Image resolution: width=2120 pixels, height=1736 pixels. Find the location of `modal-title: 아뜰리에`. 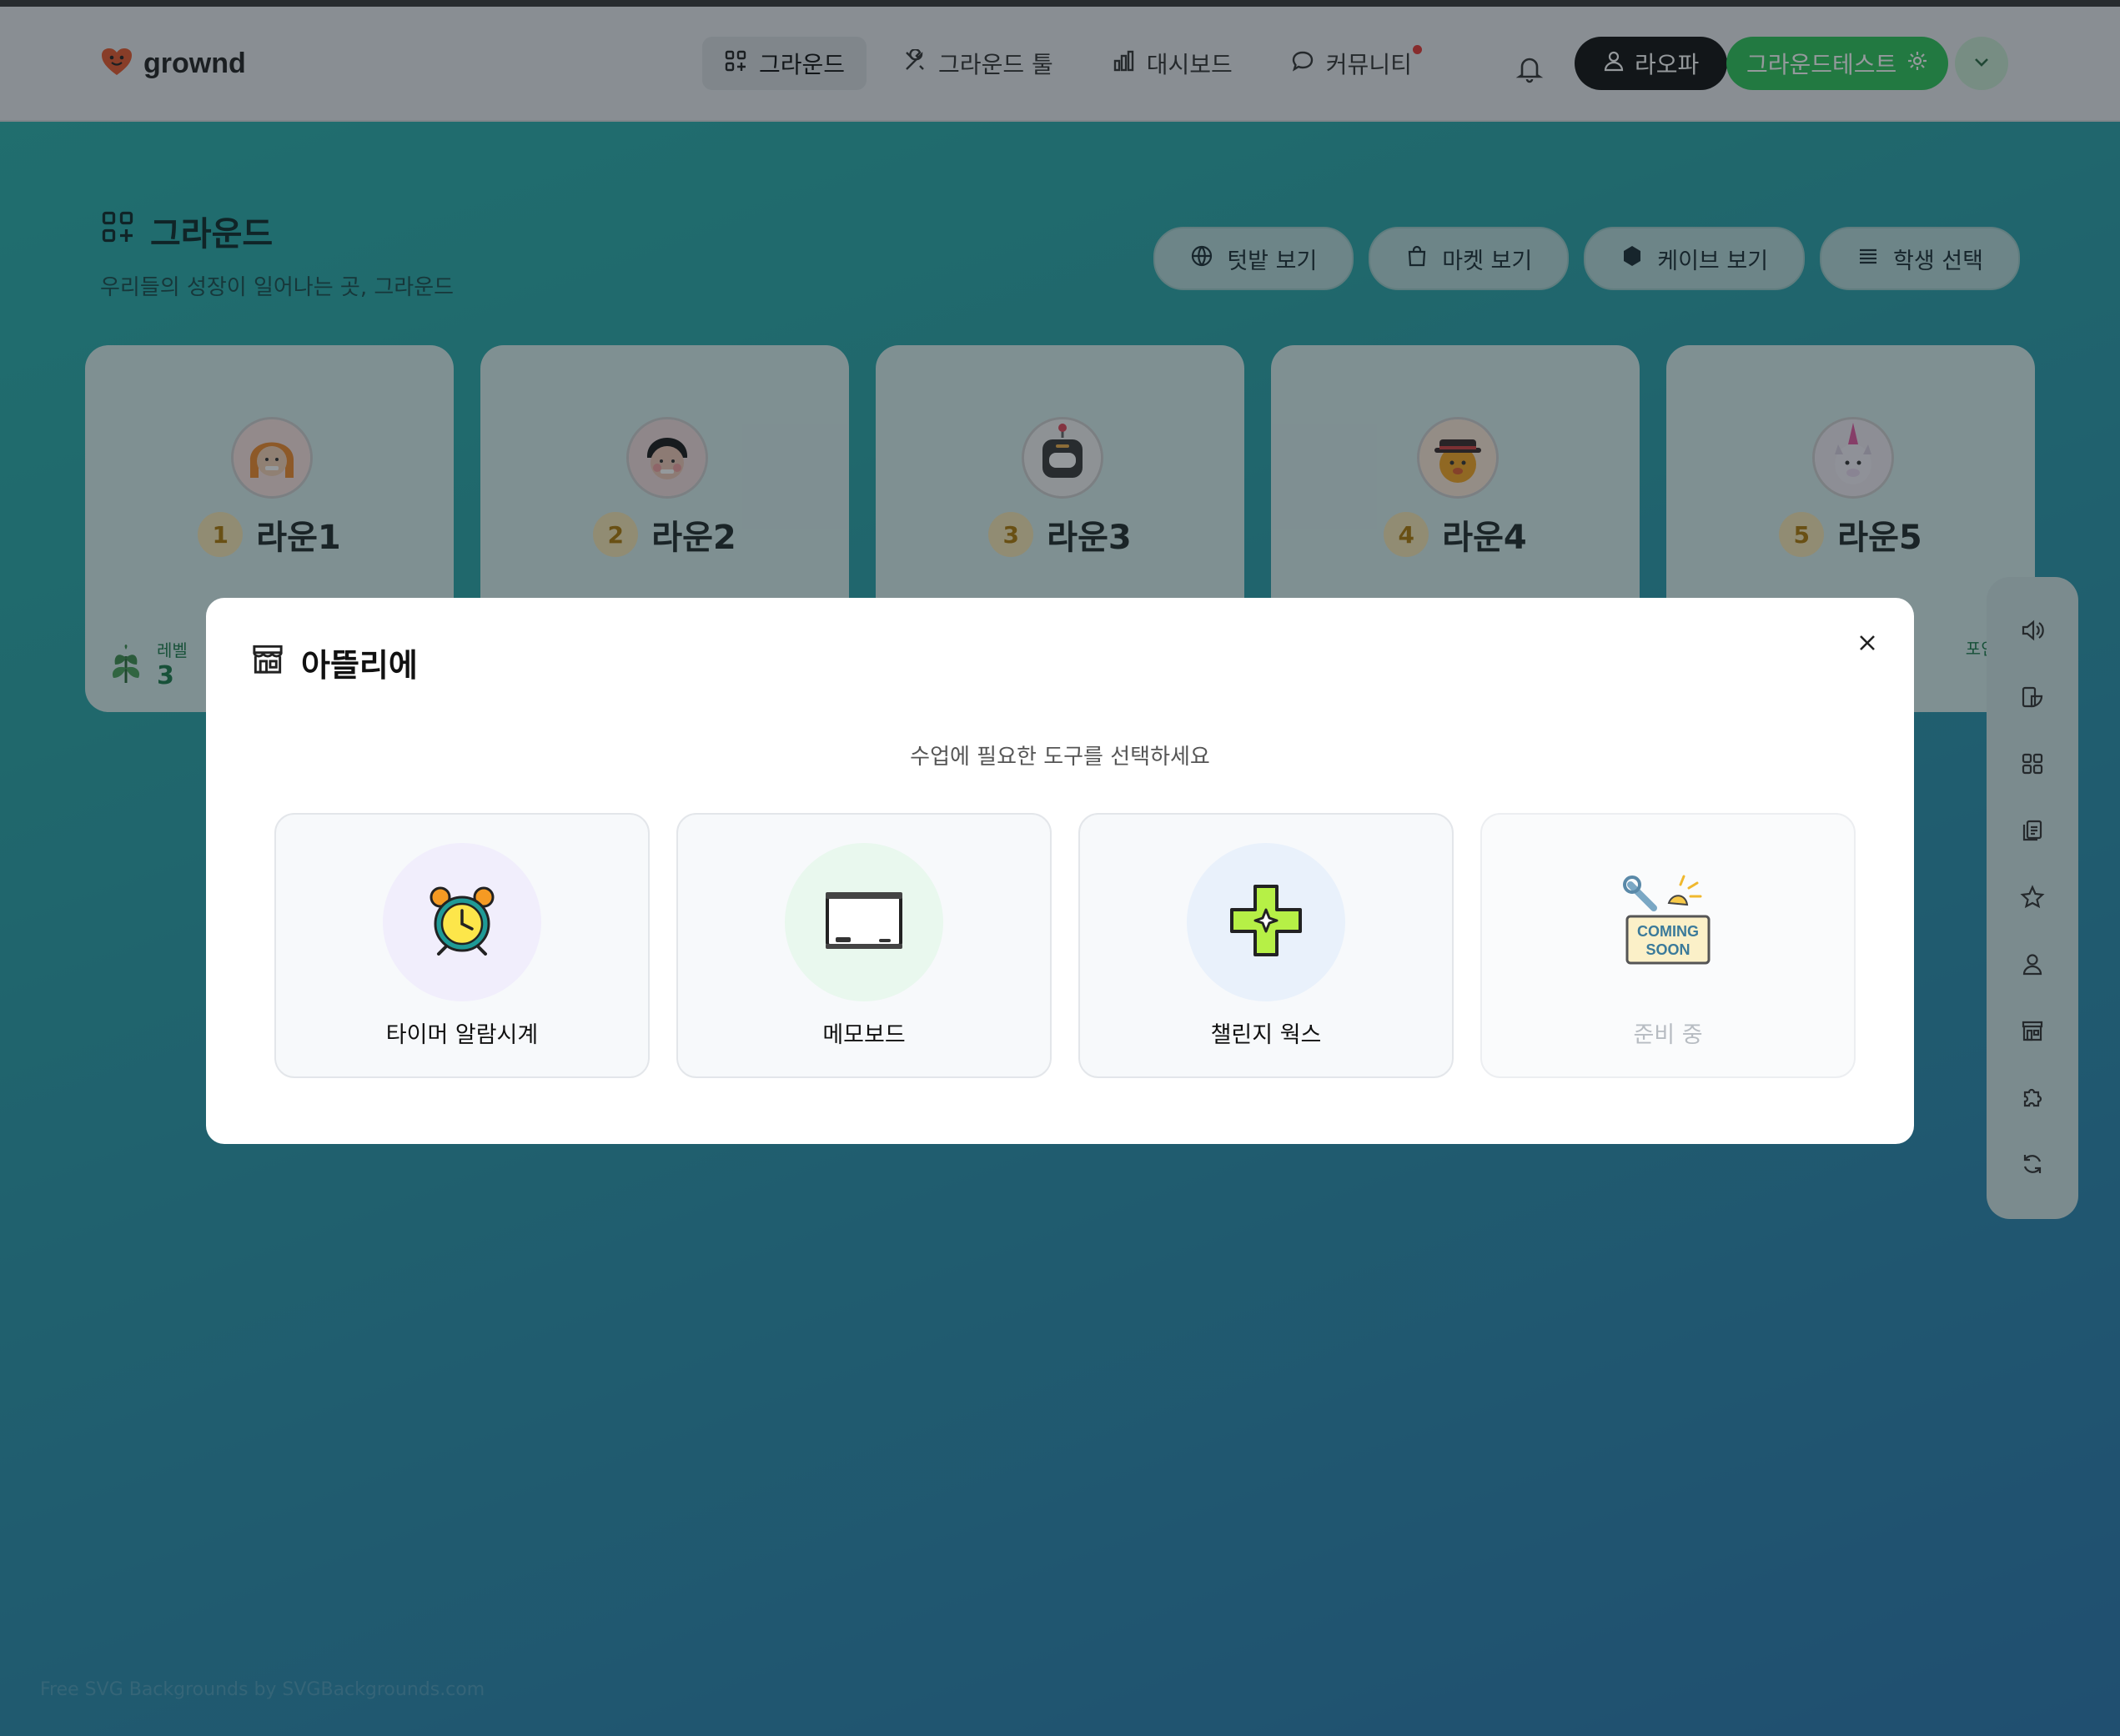

modal-title: 아뜰리에 is located at coordinates (333, 662).